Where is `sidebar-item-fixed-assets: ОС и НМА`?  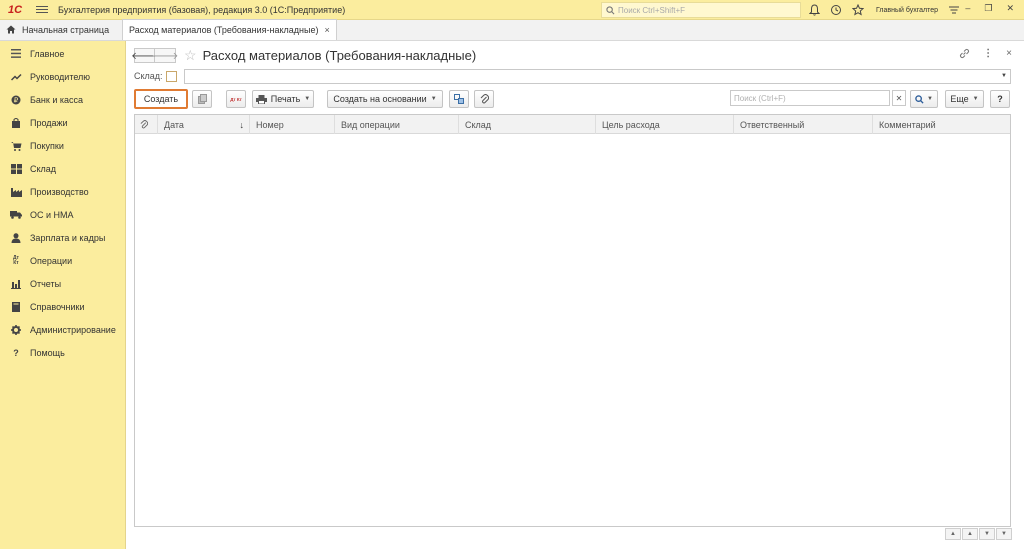
sidebar-item-fixed-assets: ОС и НМА is located at coordinates (62, 214).